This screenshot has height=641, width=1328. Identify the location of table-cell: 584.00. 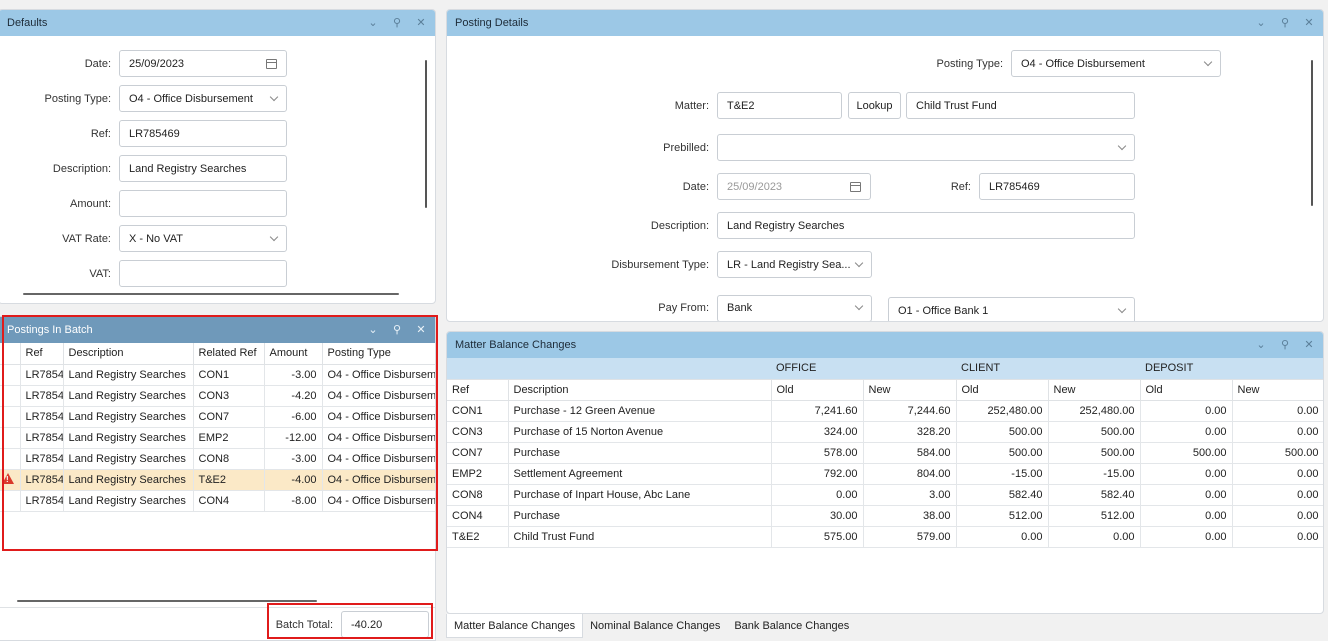
(910, 453).